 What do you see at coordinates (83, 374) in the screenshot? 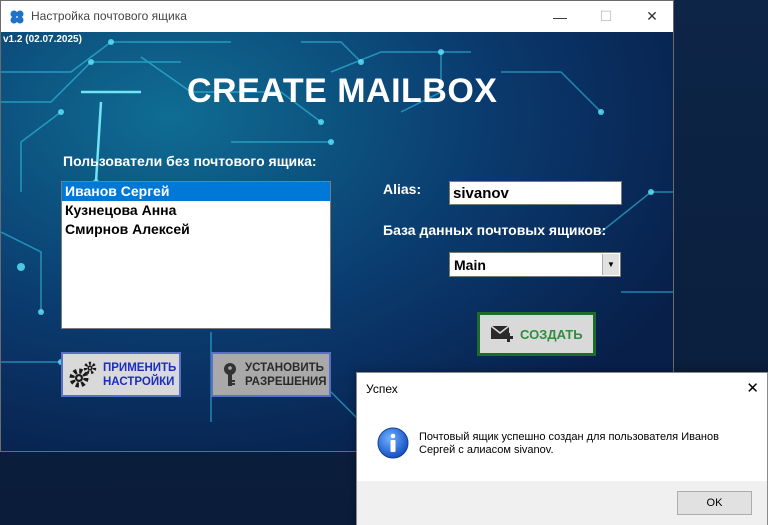
I see `gears-icon` at bounding box center [83, 374].